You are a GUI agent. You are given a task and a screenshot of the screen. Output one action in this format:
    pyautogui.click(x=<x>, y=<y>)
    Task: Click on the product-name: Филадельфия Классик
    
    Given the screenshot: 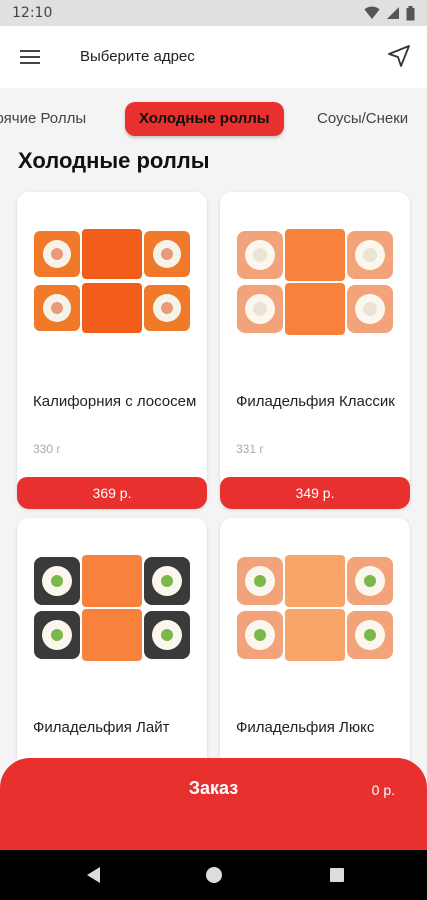 What is the action you would take?
    pyautogui.click(x=315, y=401)
    